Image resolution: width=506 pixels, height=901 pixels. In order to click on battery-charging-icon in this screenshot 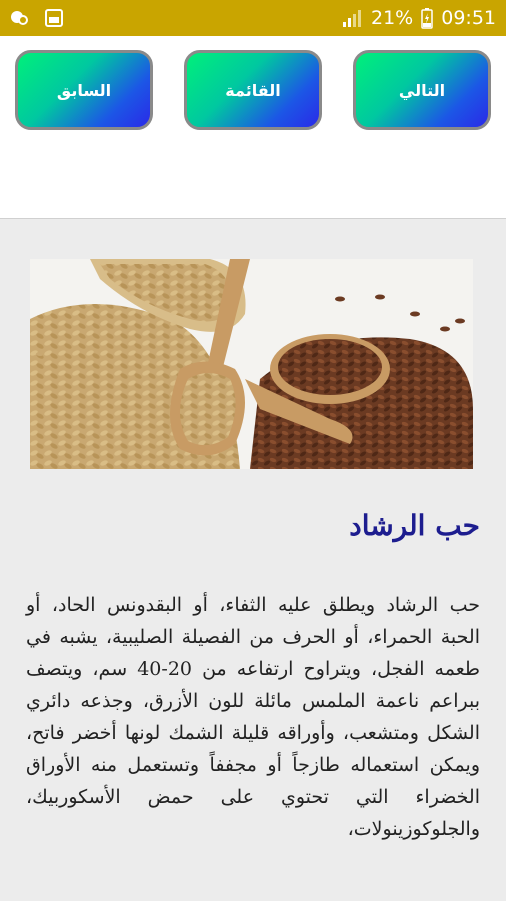, I will do `click(427, 18)`.